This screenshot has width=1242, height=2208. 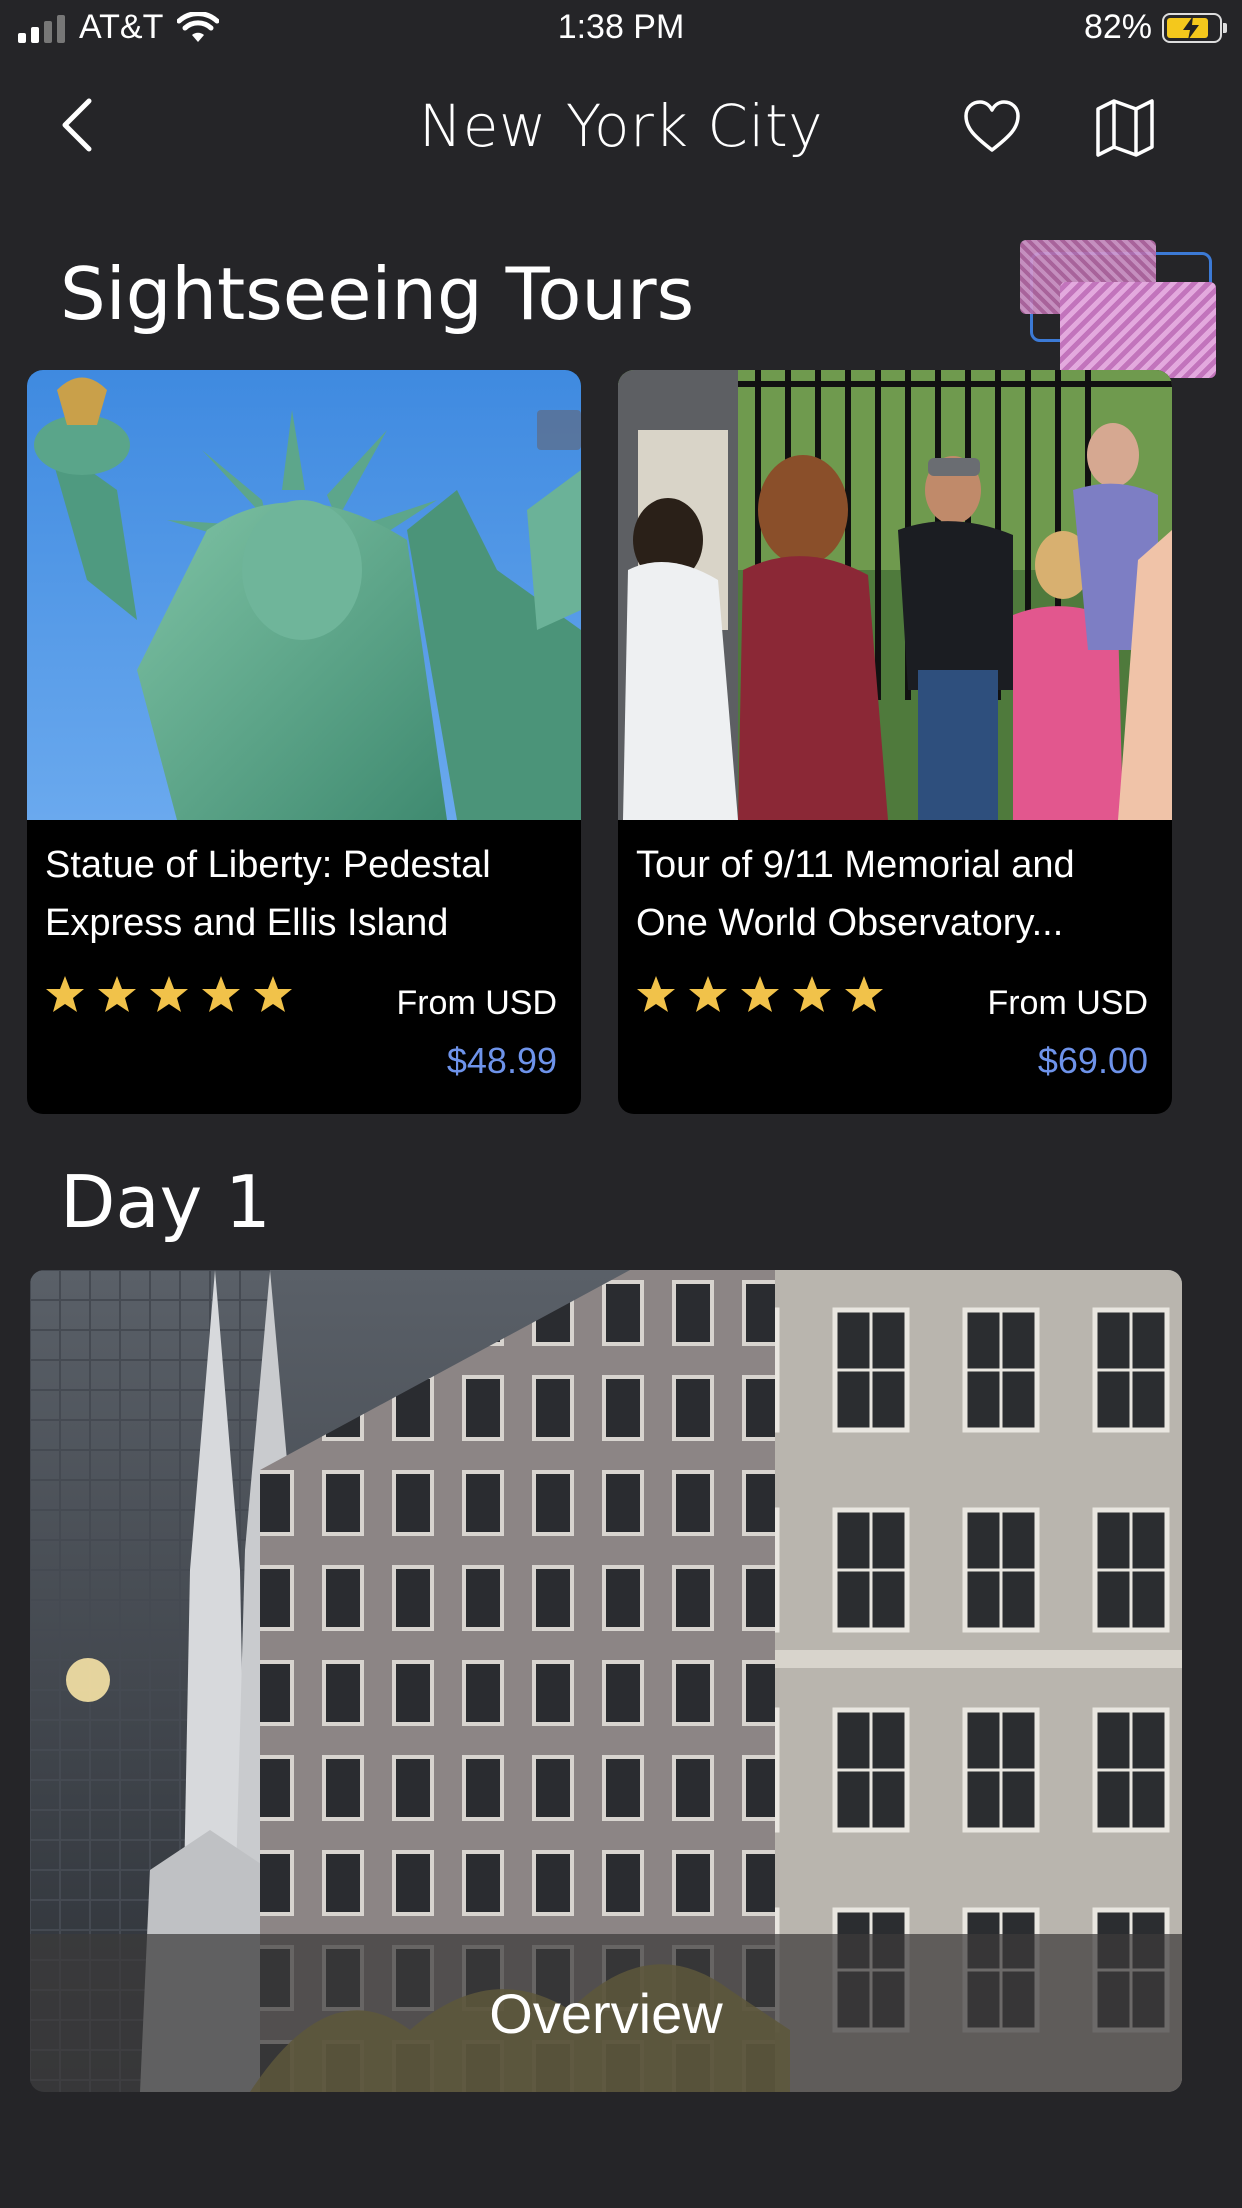 I want to click on map-icon, so click(x=1125, y=128).